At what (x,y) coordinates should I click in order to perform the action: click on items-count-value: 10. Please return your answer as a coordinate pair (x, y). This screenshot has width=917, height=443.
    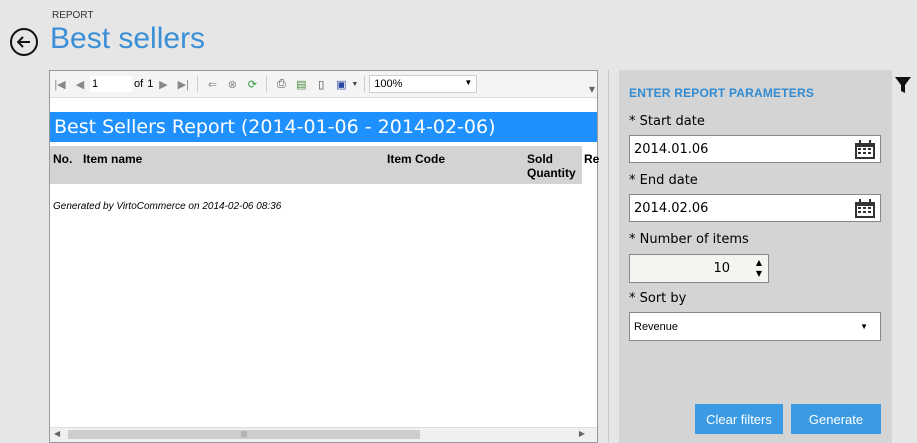
    Looking at the image, I should click on (721, 268).